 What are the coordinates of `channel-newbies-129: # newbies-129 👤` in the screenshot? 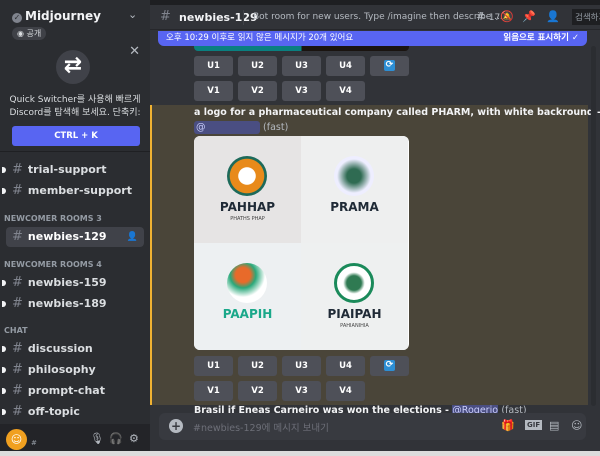 It's located at (75, 237).